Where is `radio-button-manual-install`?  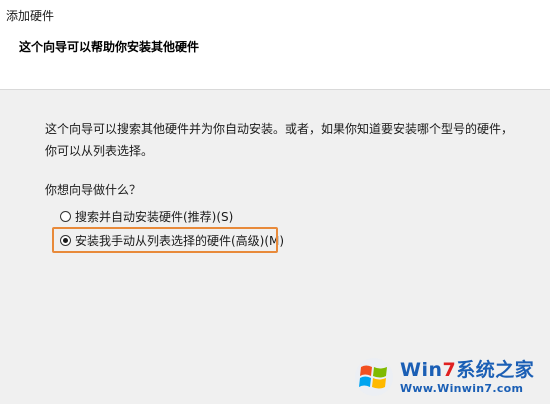
radio-button-manual-install is located at coordinates (65, 240).